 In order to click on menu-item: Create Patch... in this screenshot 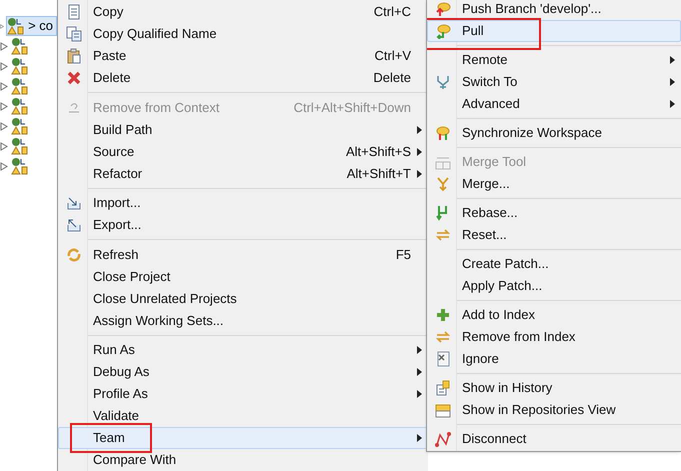, I will do `click(554, 264)`.